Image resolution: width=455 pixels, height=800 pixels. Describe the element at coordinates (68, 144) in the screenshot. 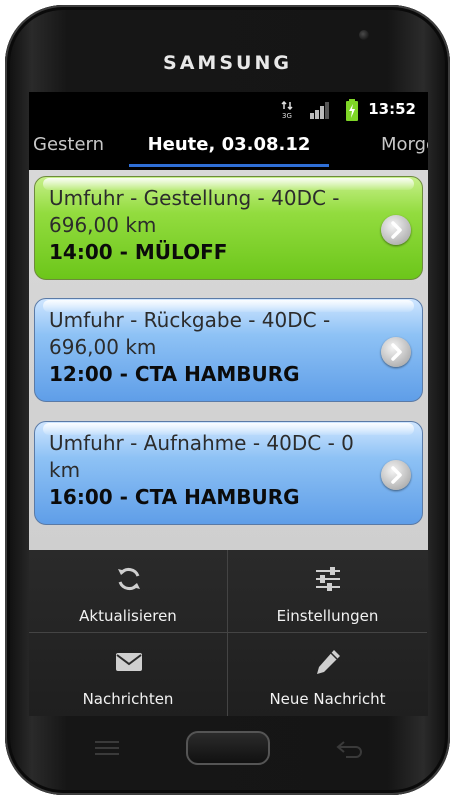

I see `tab-previous-day: Gestern` at that location.